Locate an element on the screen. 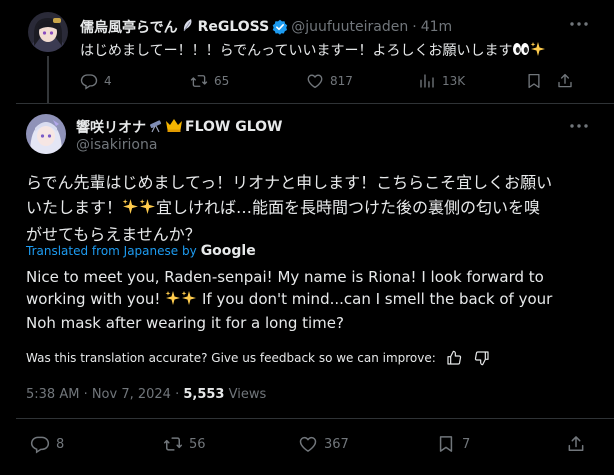  parent-post-text: はじめましてー！！！らでんっていいますー！よろしくお願いします is located at coordinates (313, 50).